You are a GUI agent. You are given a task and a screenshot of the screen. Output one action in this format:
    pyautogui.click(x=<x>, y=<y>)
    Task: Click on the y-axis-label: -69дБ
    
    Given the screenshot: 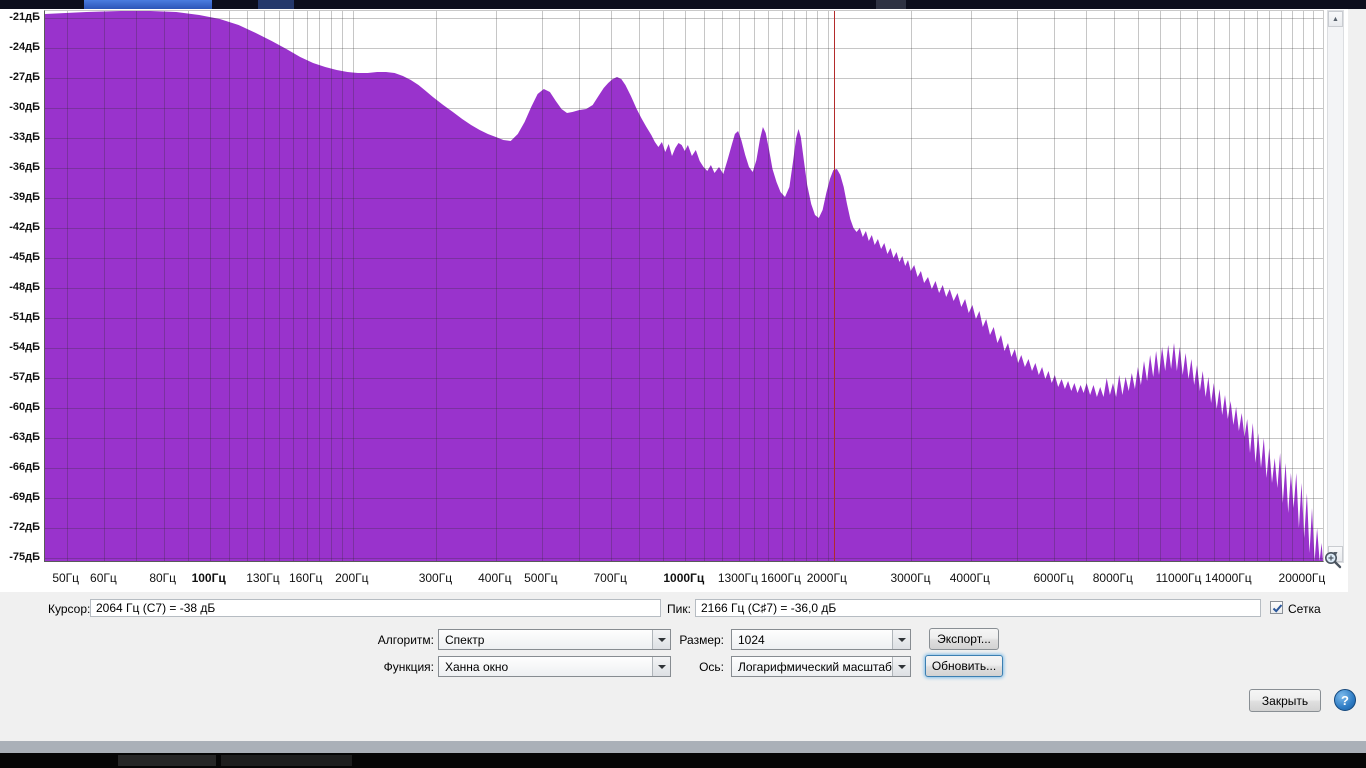 What is the action you would take?
    pyautogui.click(x=24, y=497)
    